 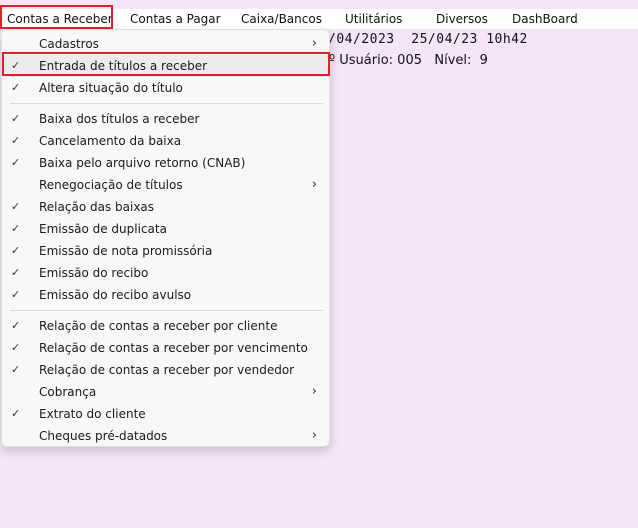 I want to click on menu-diversos: Diversos, so click(x=462, y=19).